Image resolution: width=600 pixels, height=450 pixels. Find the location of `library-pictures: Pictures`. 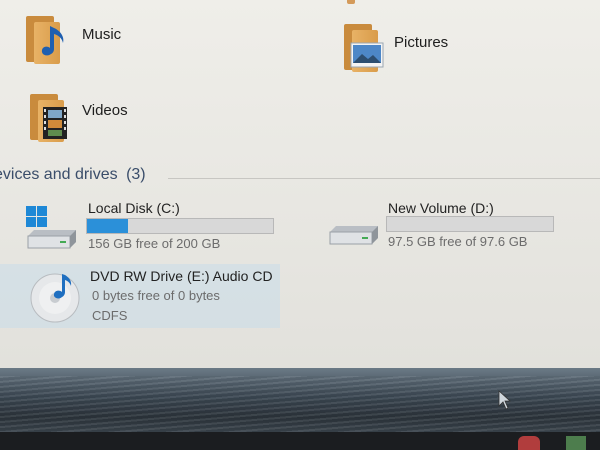

library-pictures: Pictures is located at coordinates (408, 51).